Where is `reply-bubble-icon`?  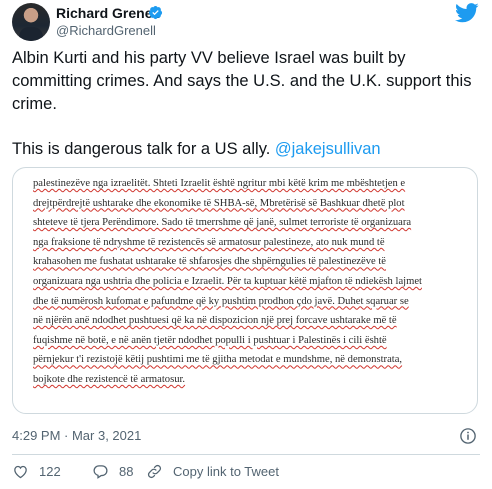 reply-bubble-icon is located at coordinates (100, 472).